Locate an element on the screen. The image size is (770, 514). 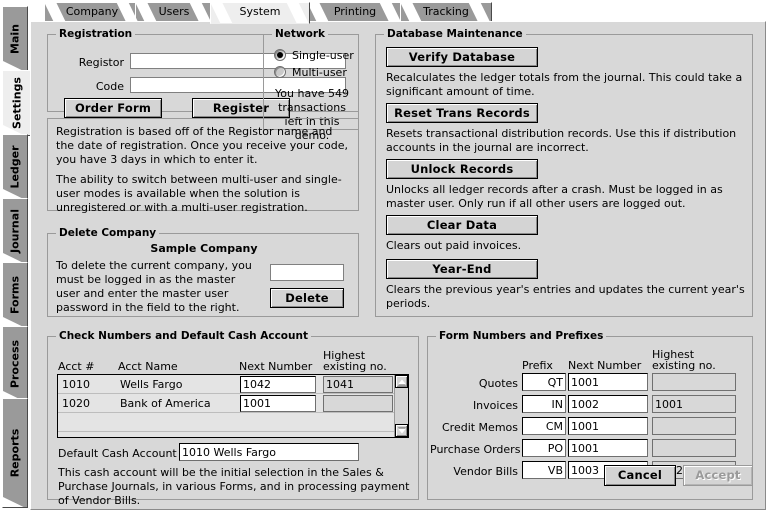
sidebar-item-label: Journal is located at coordinates (15, 231).